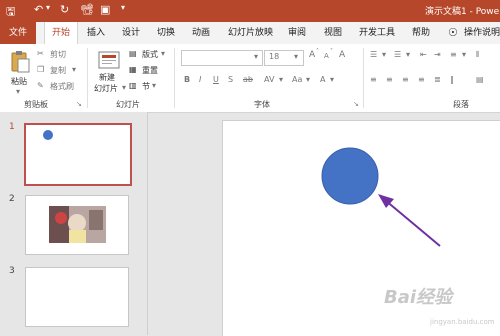  Describe the element at coordinates (166, 33) in the screenshot. I see `tab-transitions: 切换` at that location.